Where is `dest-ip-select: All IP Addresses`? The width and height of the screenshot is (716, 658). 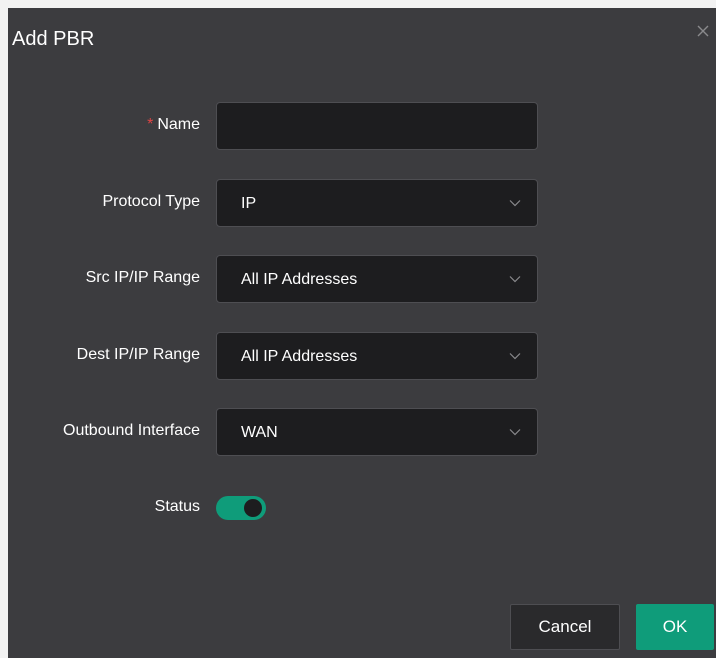
dest-ip-select: All IP Addresses is located at coordinates (377, 356).